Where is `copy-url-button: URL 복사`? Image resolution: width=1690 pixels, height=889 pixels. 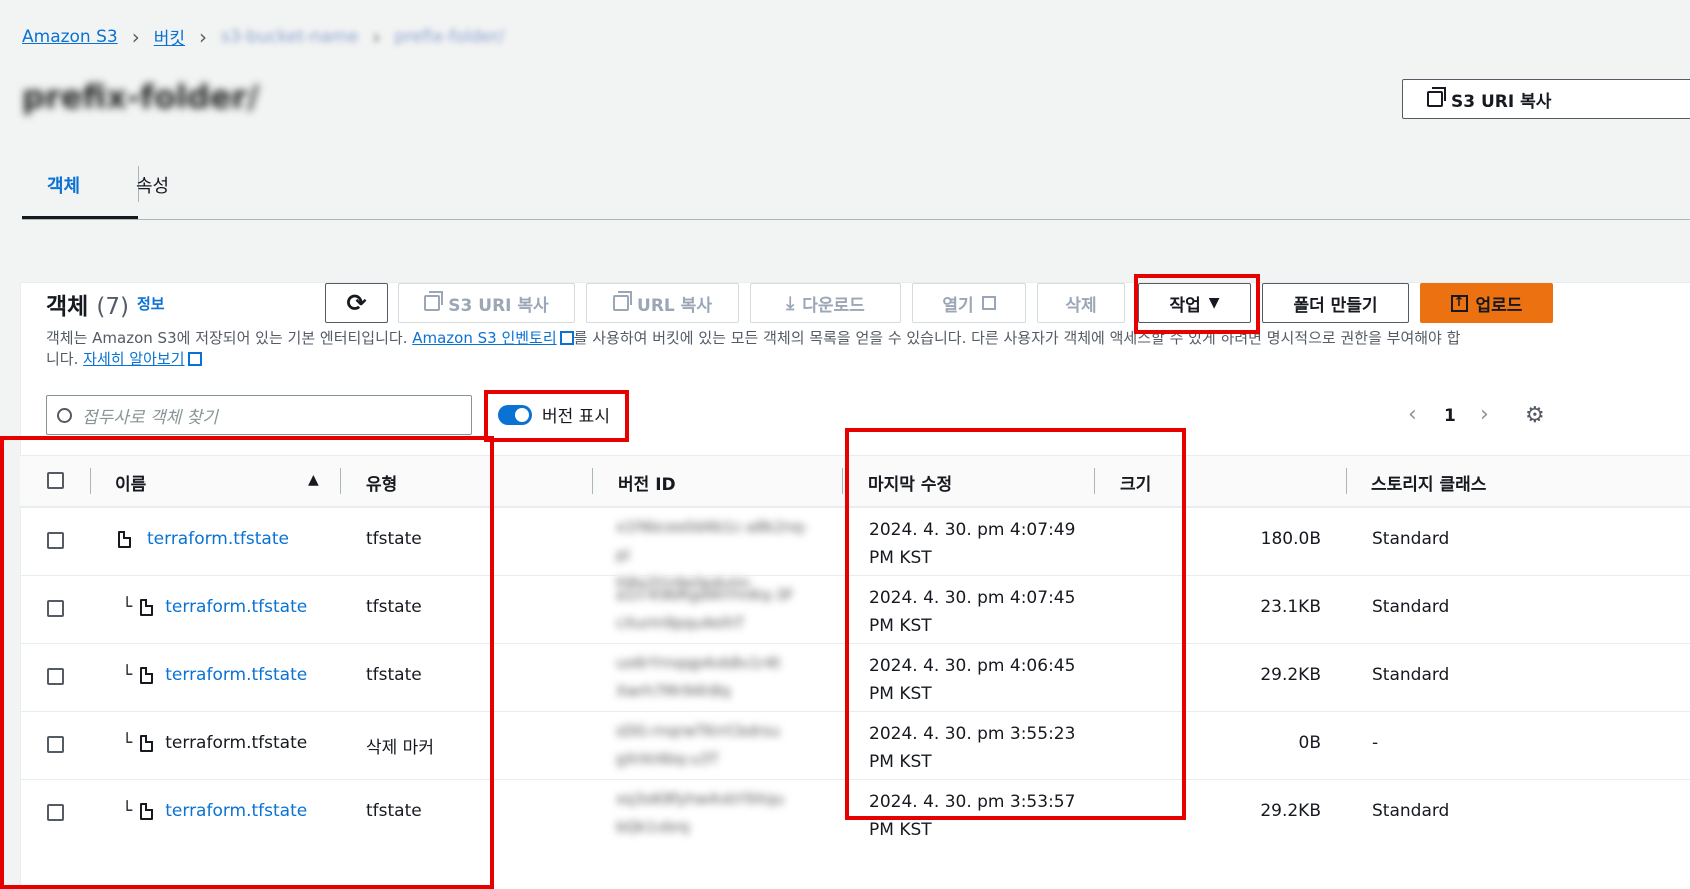 copy-url-button: URL 복사 is located at coordinates (662, 303).